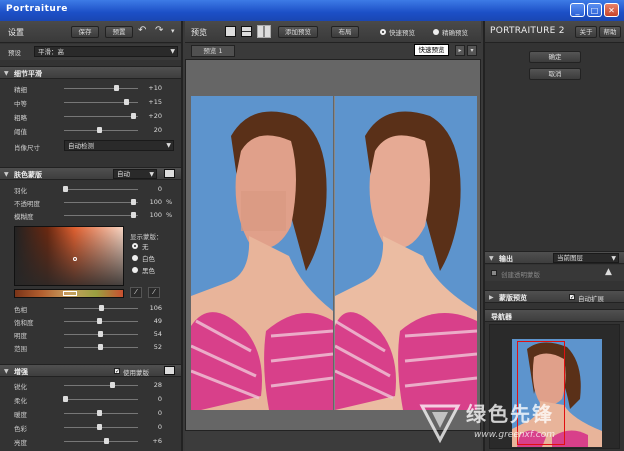 This screenshot has width=624, height=451. Describe the element at coordinates (572, 297) in the screenshot. I see `auto-expand-checkbox: ✓` at that location.